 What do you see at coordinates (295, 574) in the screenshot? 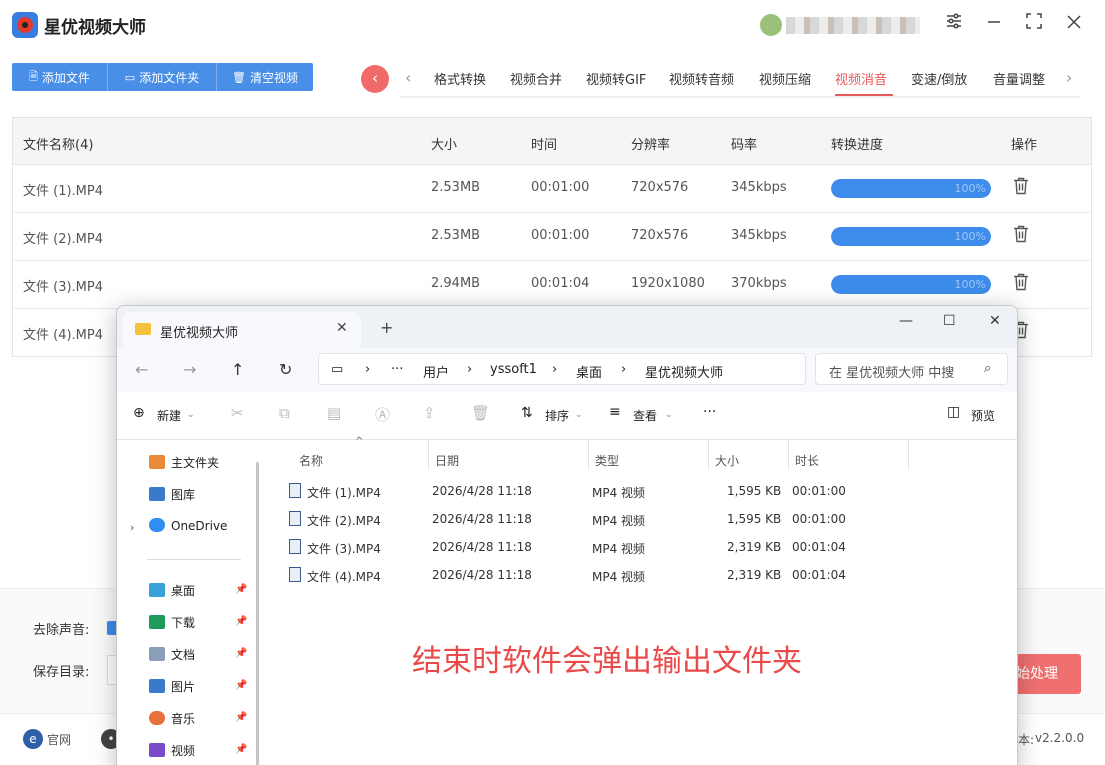
I see `video-file-icon` at bounding box center [295, 574].